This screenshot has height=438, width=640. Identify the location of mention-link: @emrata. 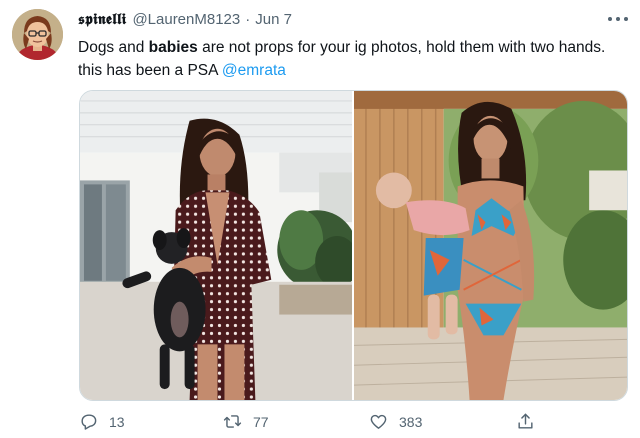
(254, 70).